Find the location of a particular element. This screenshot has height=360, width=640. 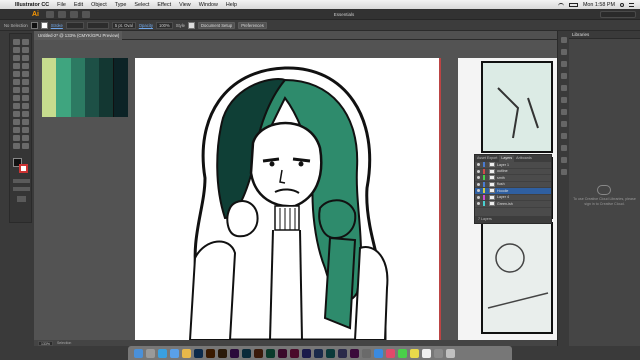

menu-edit: Edit is located at coordinates (78, 5).